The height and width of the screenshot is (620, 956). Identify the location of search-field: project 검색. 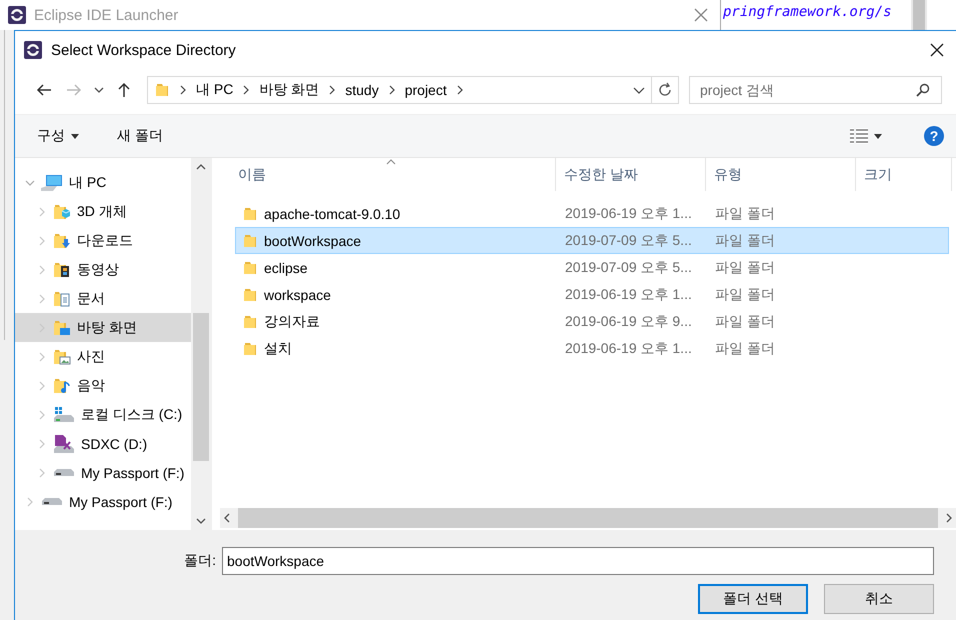
(815, 90).